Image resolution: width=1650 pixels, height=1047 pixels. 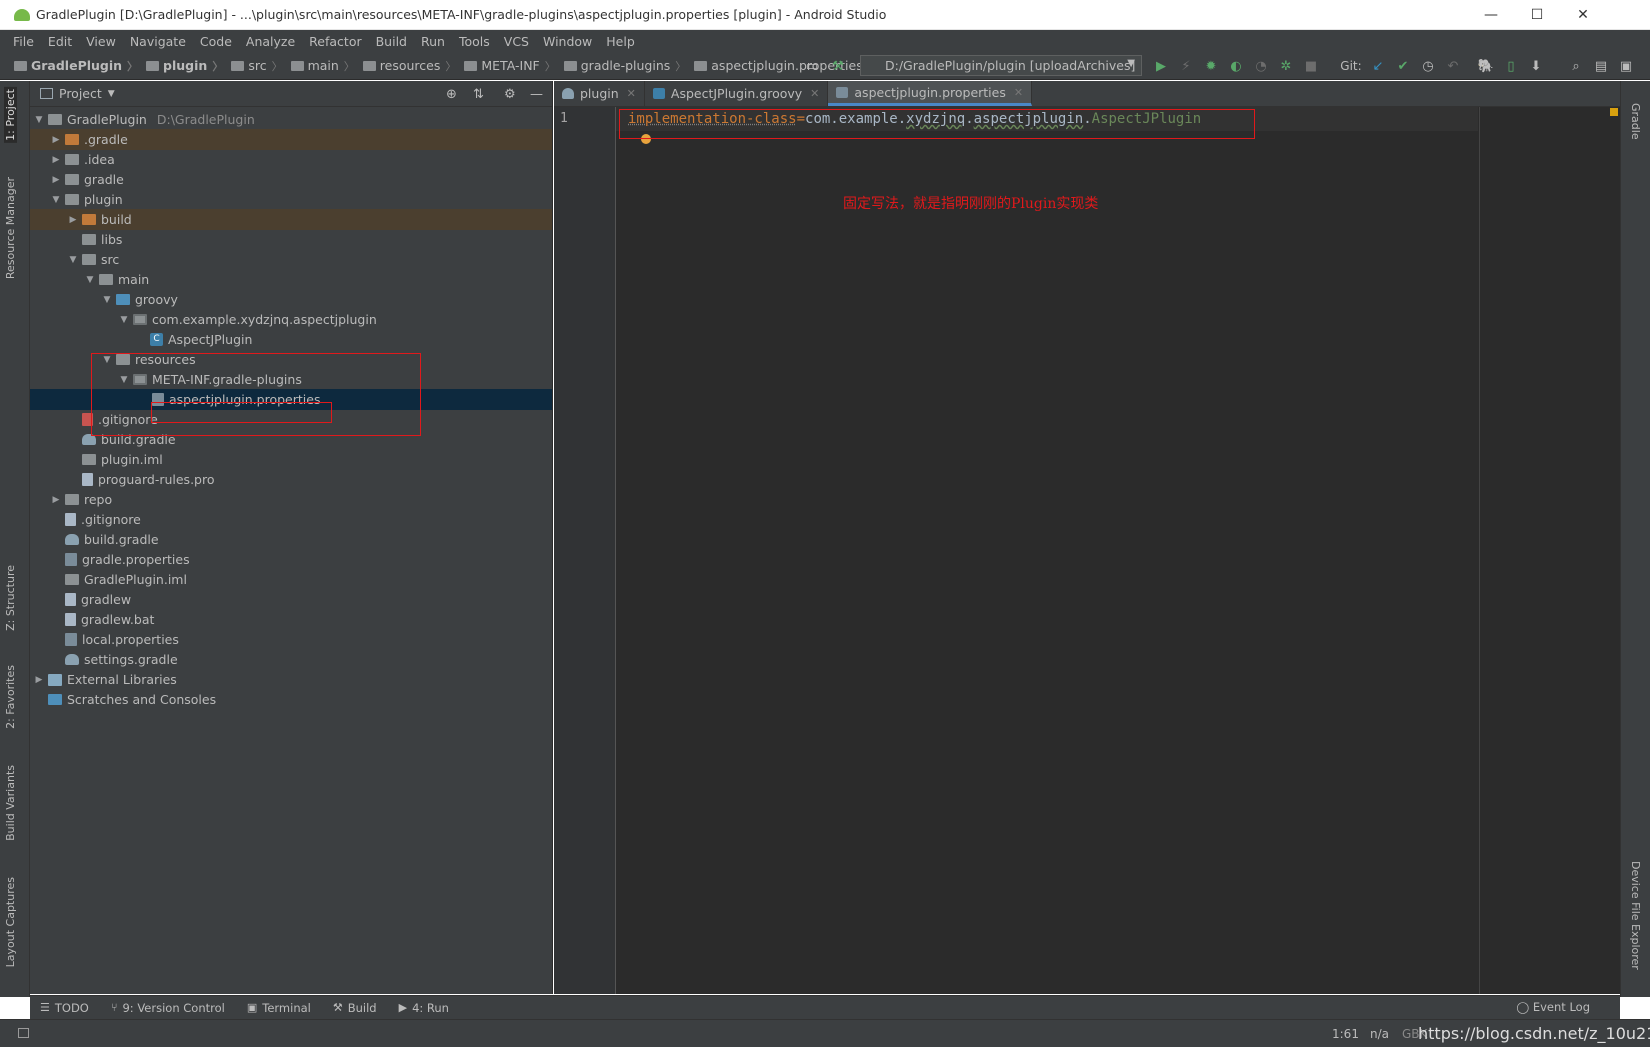 What do you see at coordinates (478, 94) in the screenshot?
I see `collapse-all-icon: ⇅` at bounding box center [478, 94].